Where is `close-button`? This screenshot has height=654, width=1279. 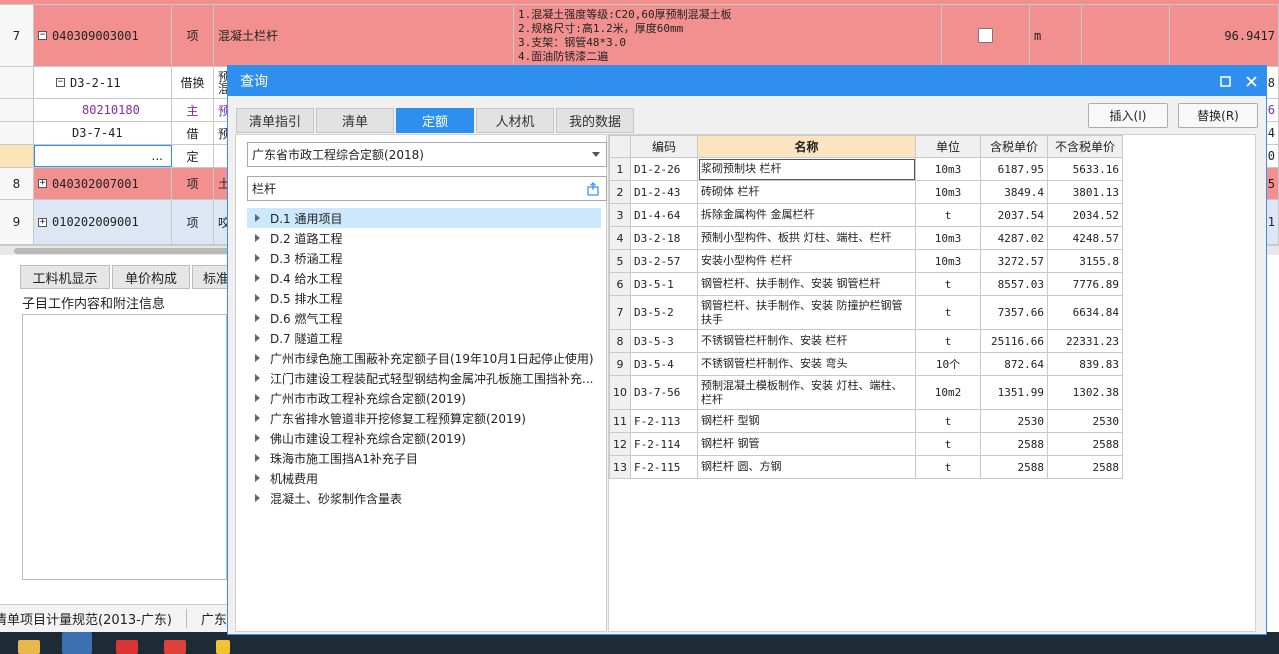
close-button is located at coordinates (1251, 81).